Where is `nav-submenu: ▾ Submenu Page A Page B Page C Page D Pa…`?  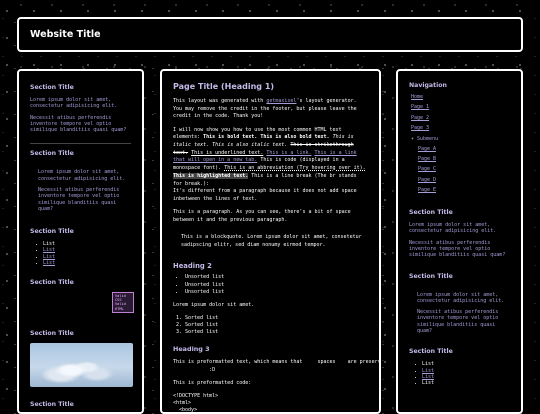
nav-submenu: ▾ Submenu Page A Page B Page C Page D Pa… is located at coordinates (460, 164).